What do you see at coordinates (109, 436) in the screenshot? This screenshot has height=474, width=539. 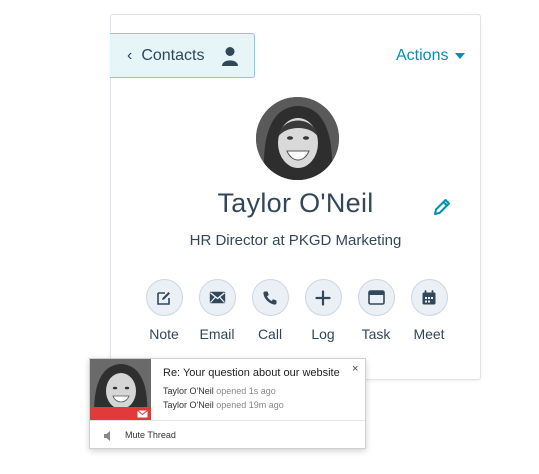 I see `speaker-mute-icon` at bounding box center [109, 436].